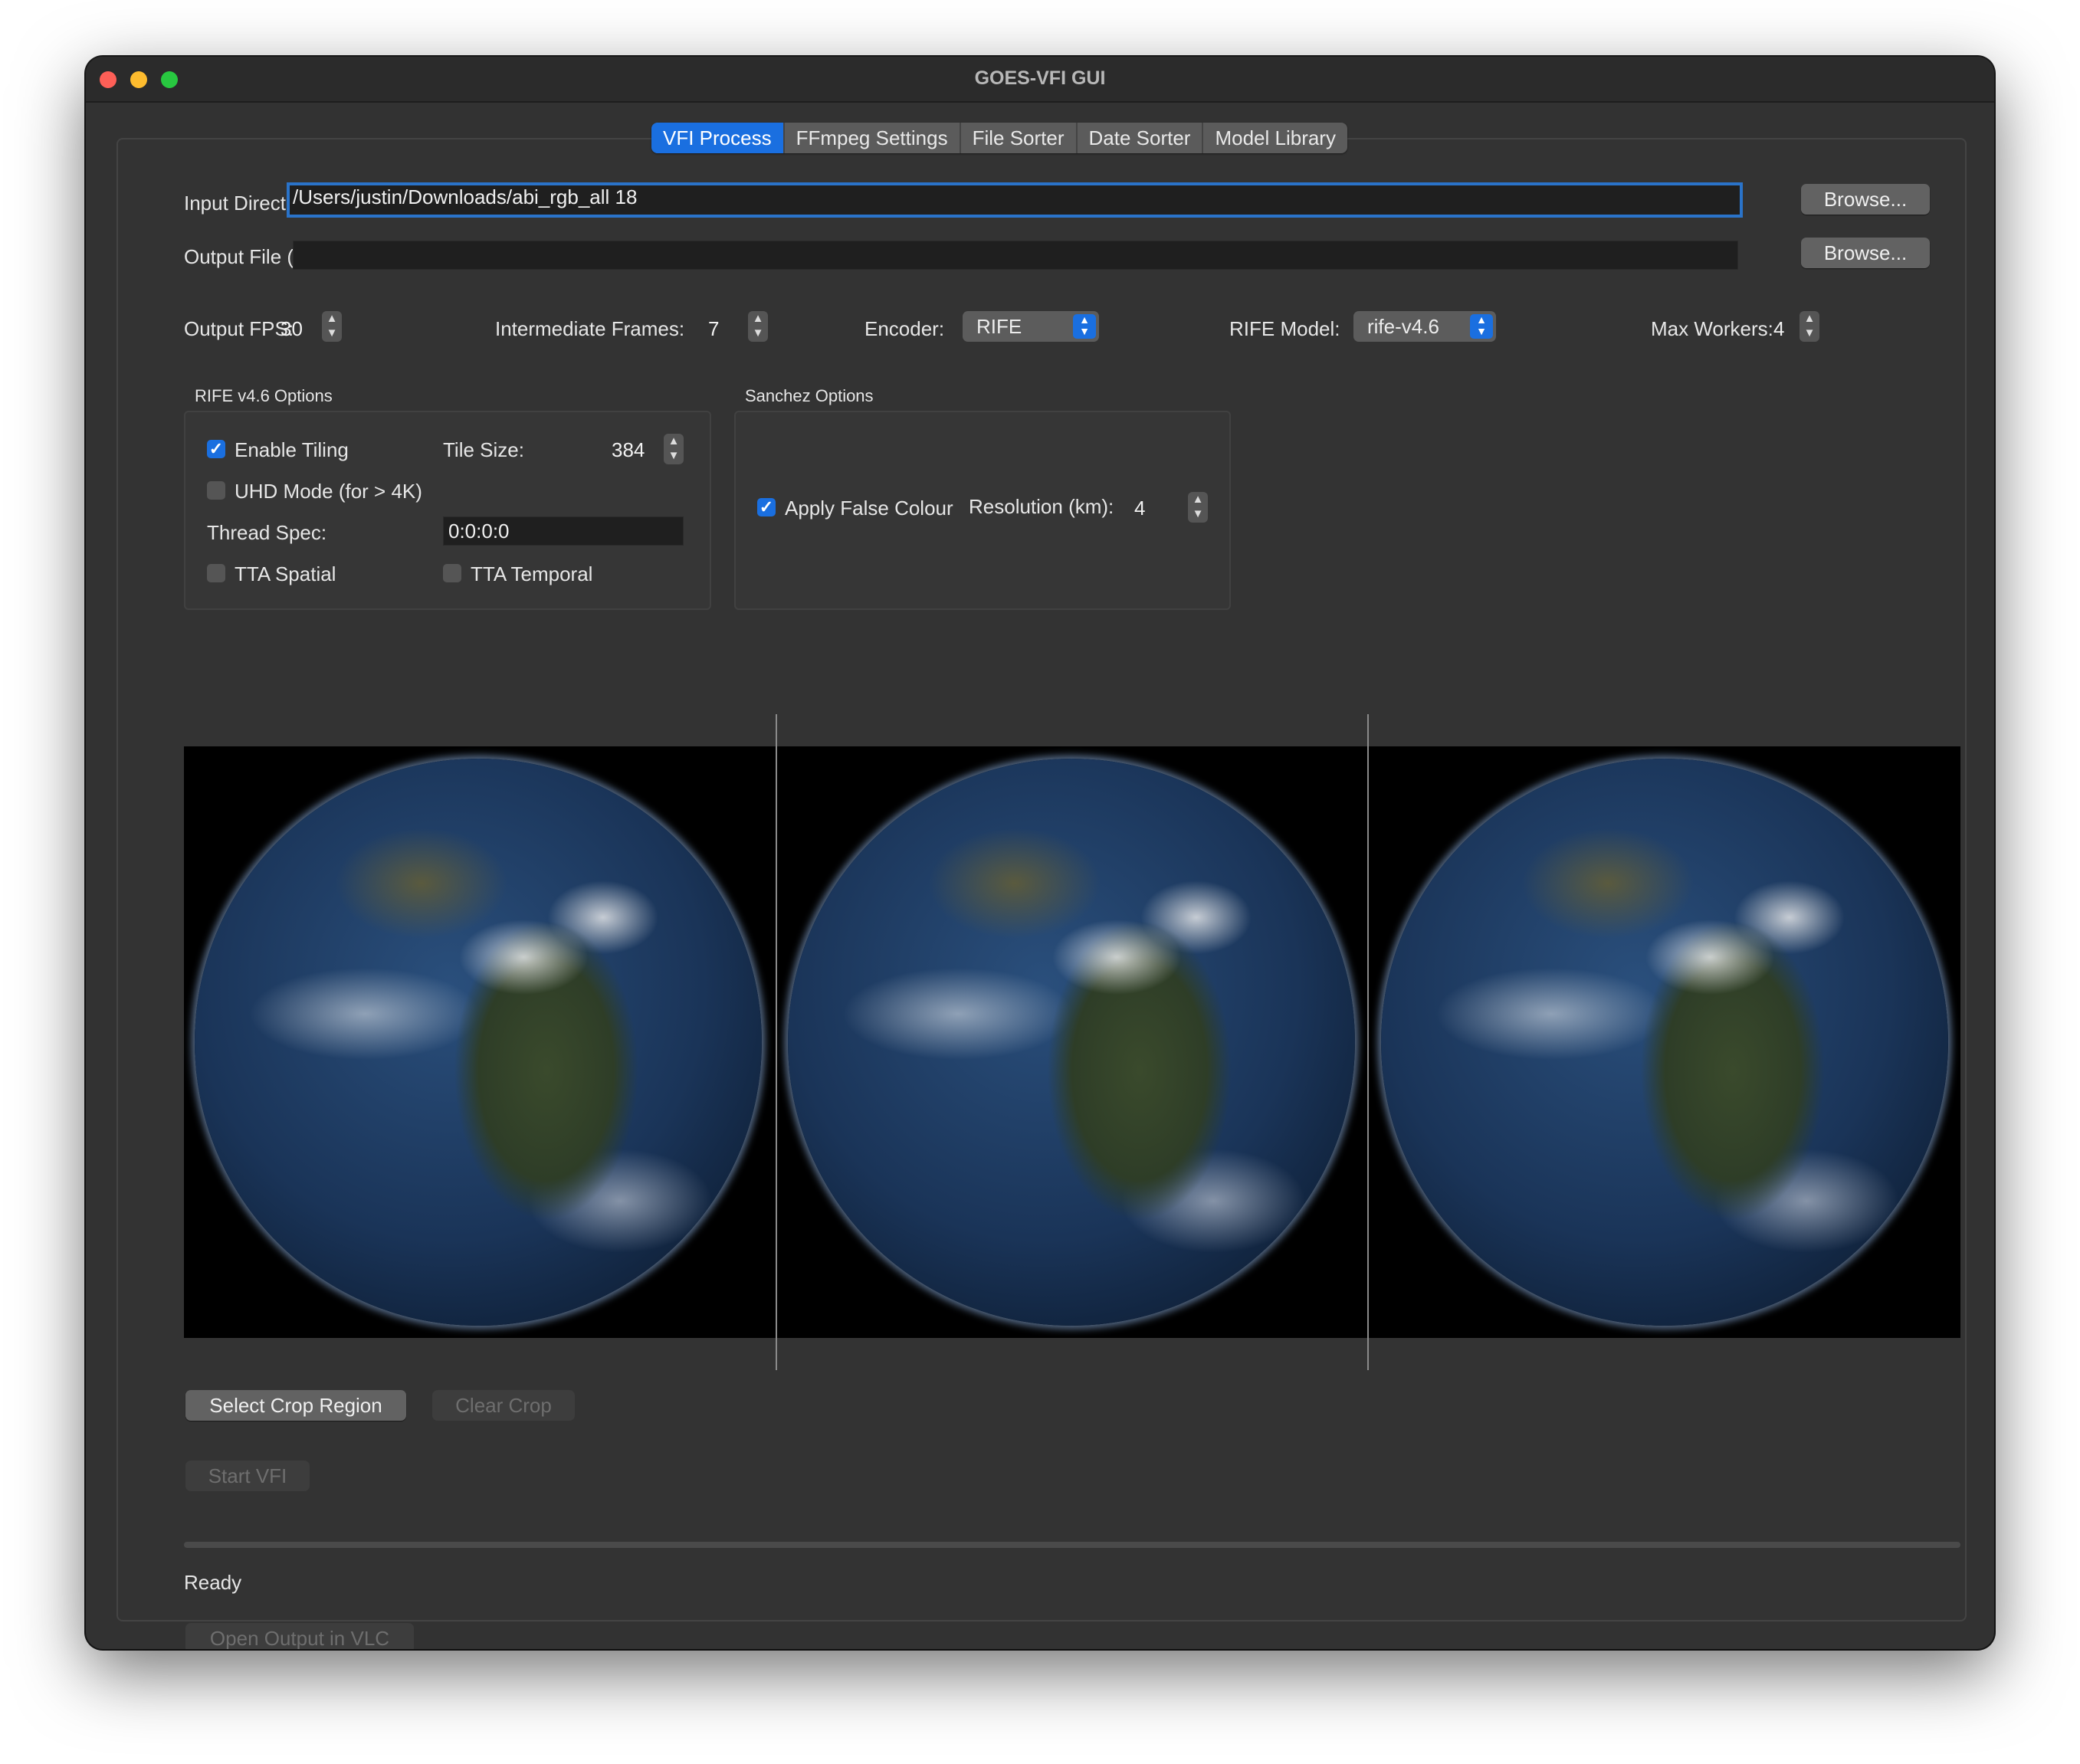 Image resolution: width=2080 pixels, height=1764 pixels. What do you see at coordinates (999, 326) in the screenshot?
I see `encoder-select-value: RIFE` at bounding box center [999, 326].